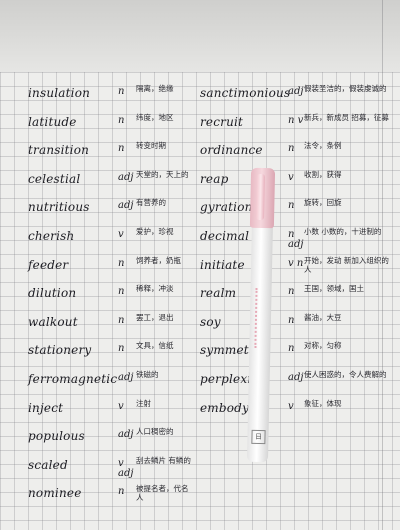 The height and width of the screenshot is (530, 400). I want to click on part-of-speech: adj, so click(126, 435).